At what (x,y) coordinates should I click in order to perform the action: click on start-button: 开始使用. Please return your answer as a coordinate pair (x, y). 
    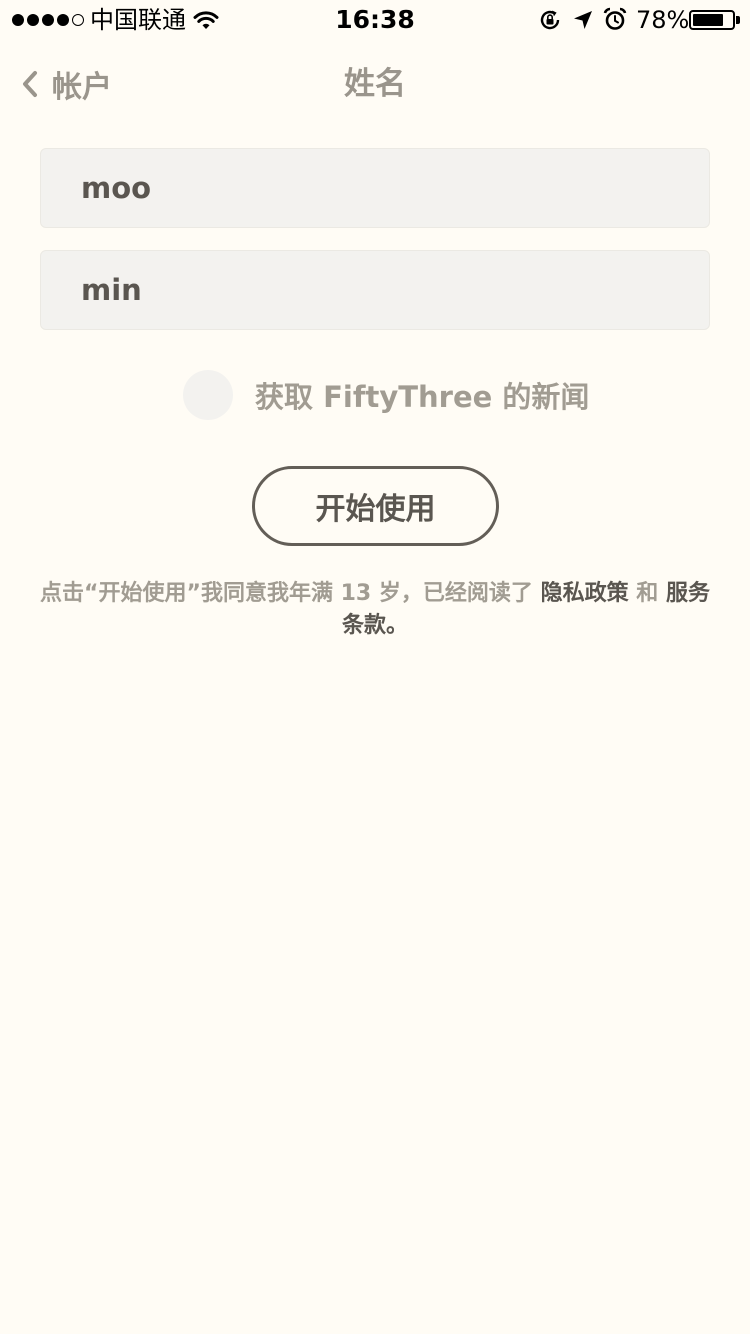
    Looking at the image, I should click on (375, 506).